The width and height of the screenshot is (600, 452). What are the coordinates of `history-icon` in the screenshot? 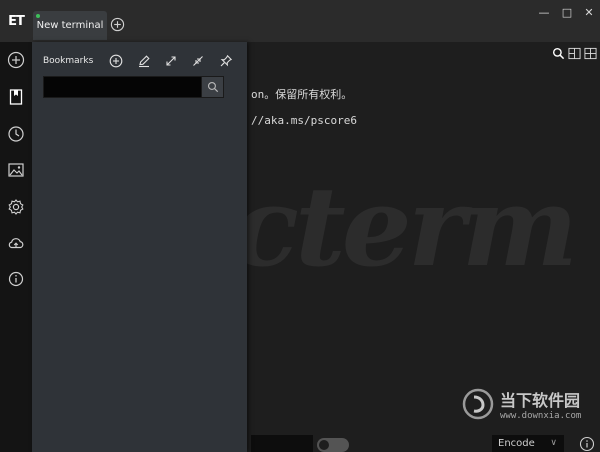 It's located at (16, 134).